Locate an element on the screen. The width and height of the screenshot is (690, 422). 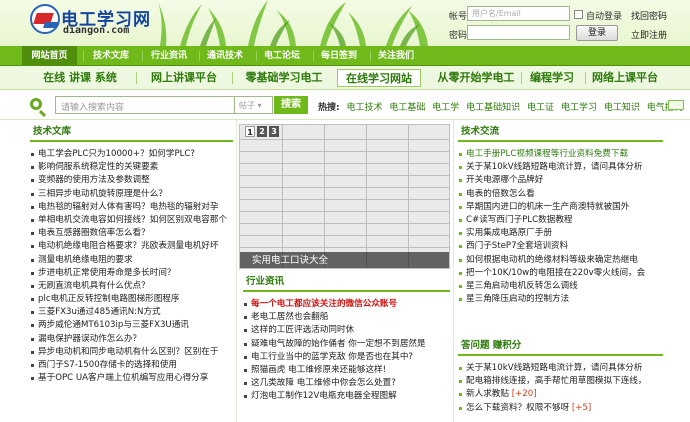
register-link: 立即注册 is located at coordinates (649, 34).